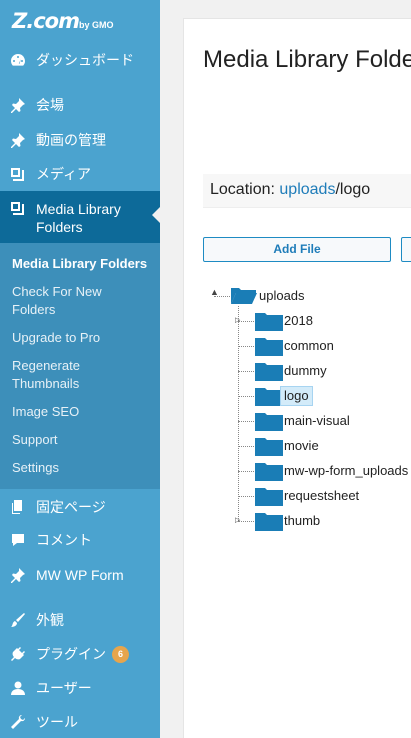 The image size is (411, 738). What do you see at coordinates (84, 264) in the screenshot?
I see `submenu-item-media-library-folders: Media Library Folders` at bounding box center [84, 264].